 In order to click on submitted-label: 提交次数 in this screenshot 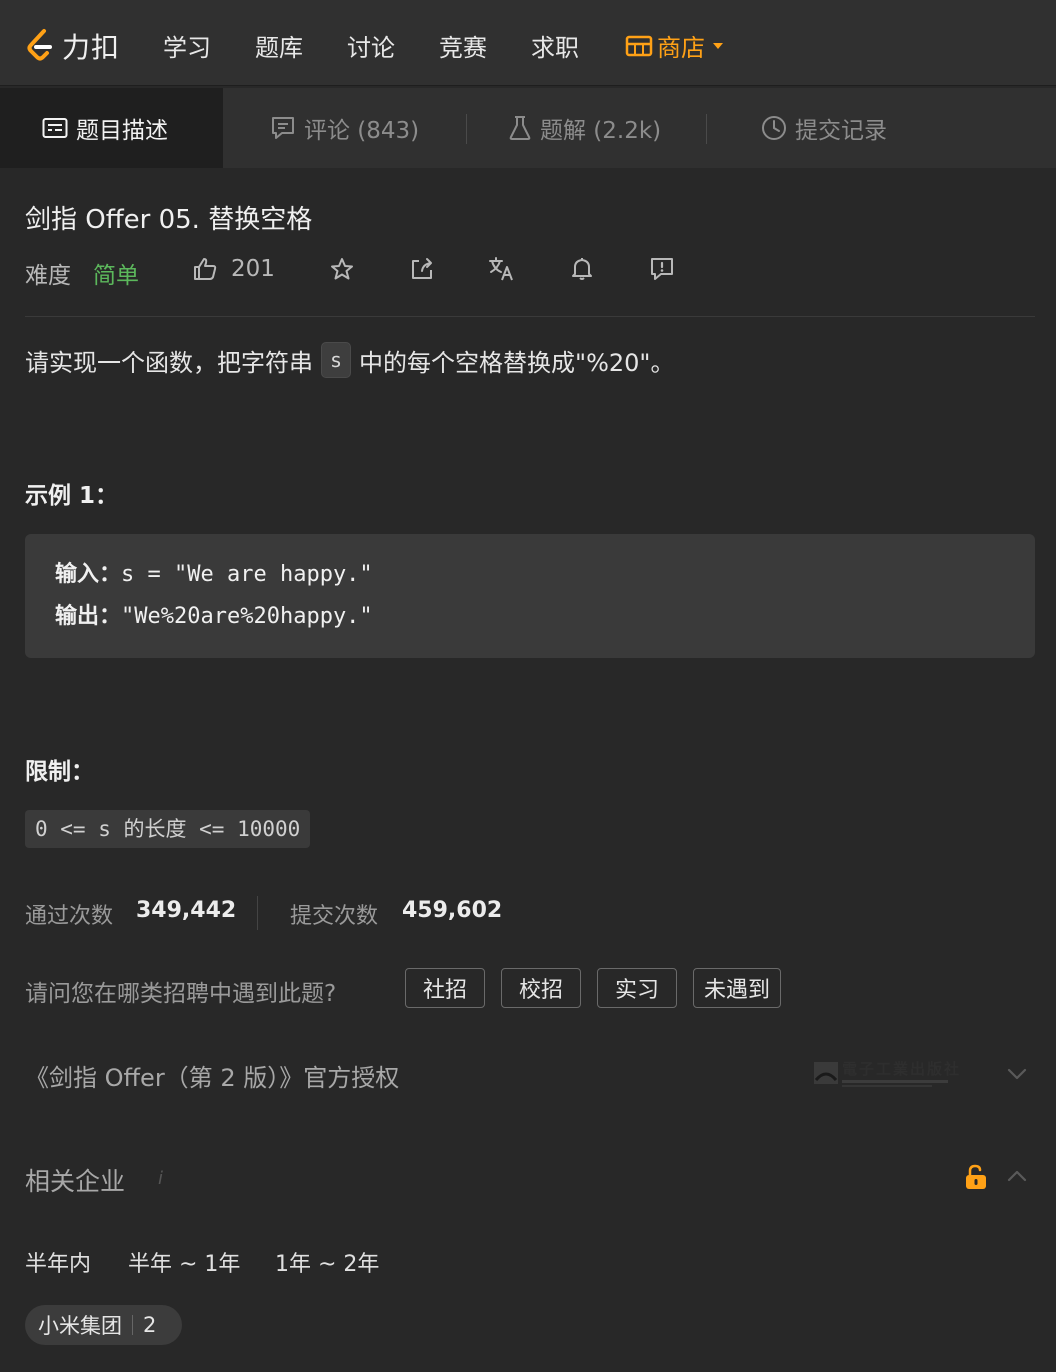, I will do `click(334, 916)`.